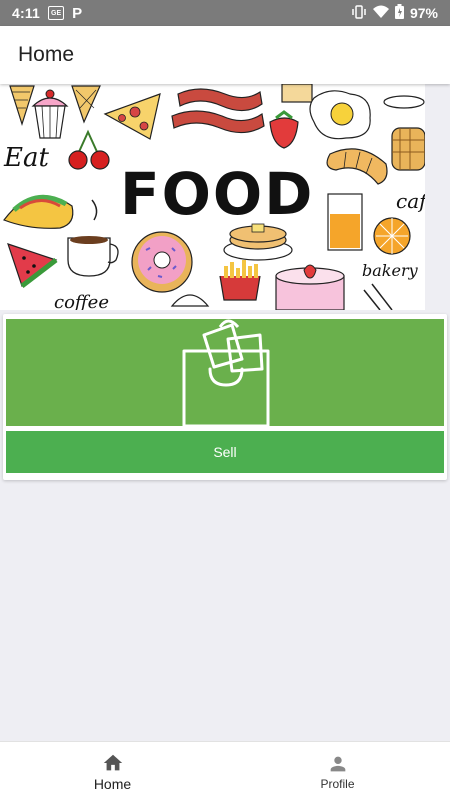  I want to click on waffle-icon, so click(408, 149).